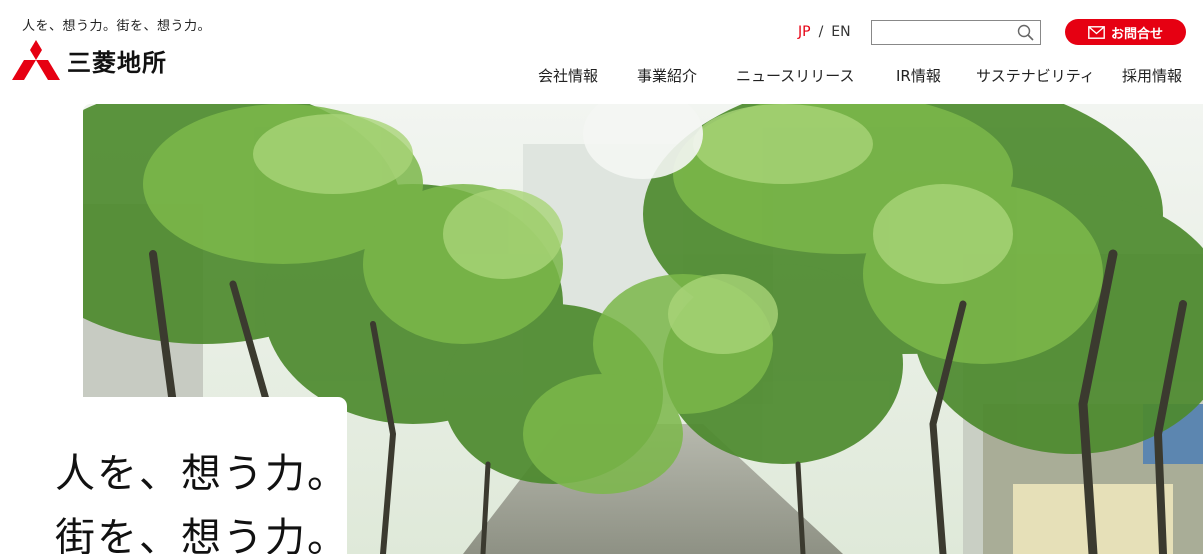 Image resolution: width=1203 pixels, height=554 pixels. Describe the element at coordinates (804, 32) in the screenshot. I see `lang-jp-link: JP` at that location.